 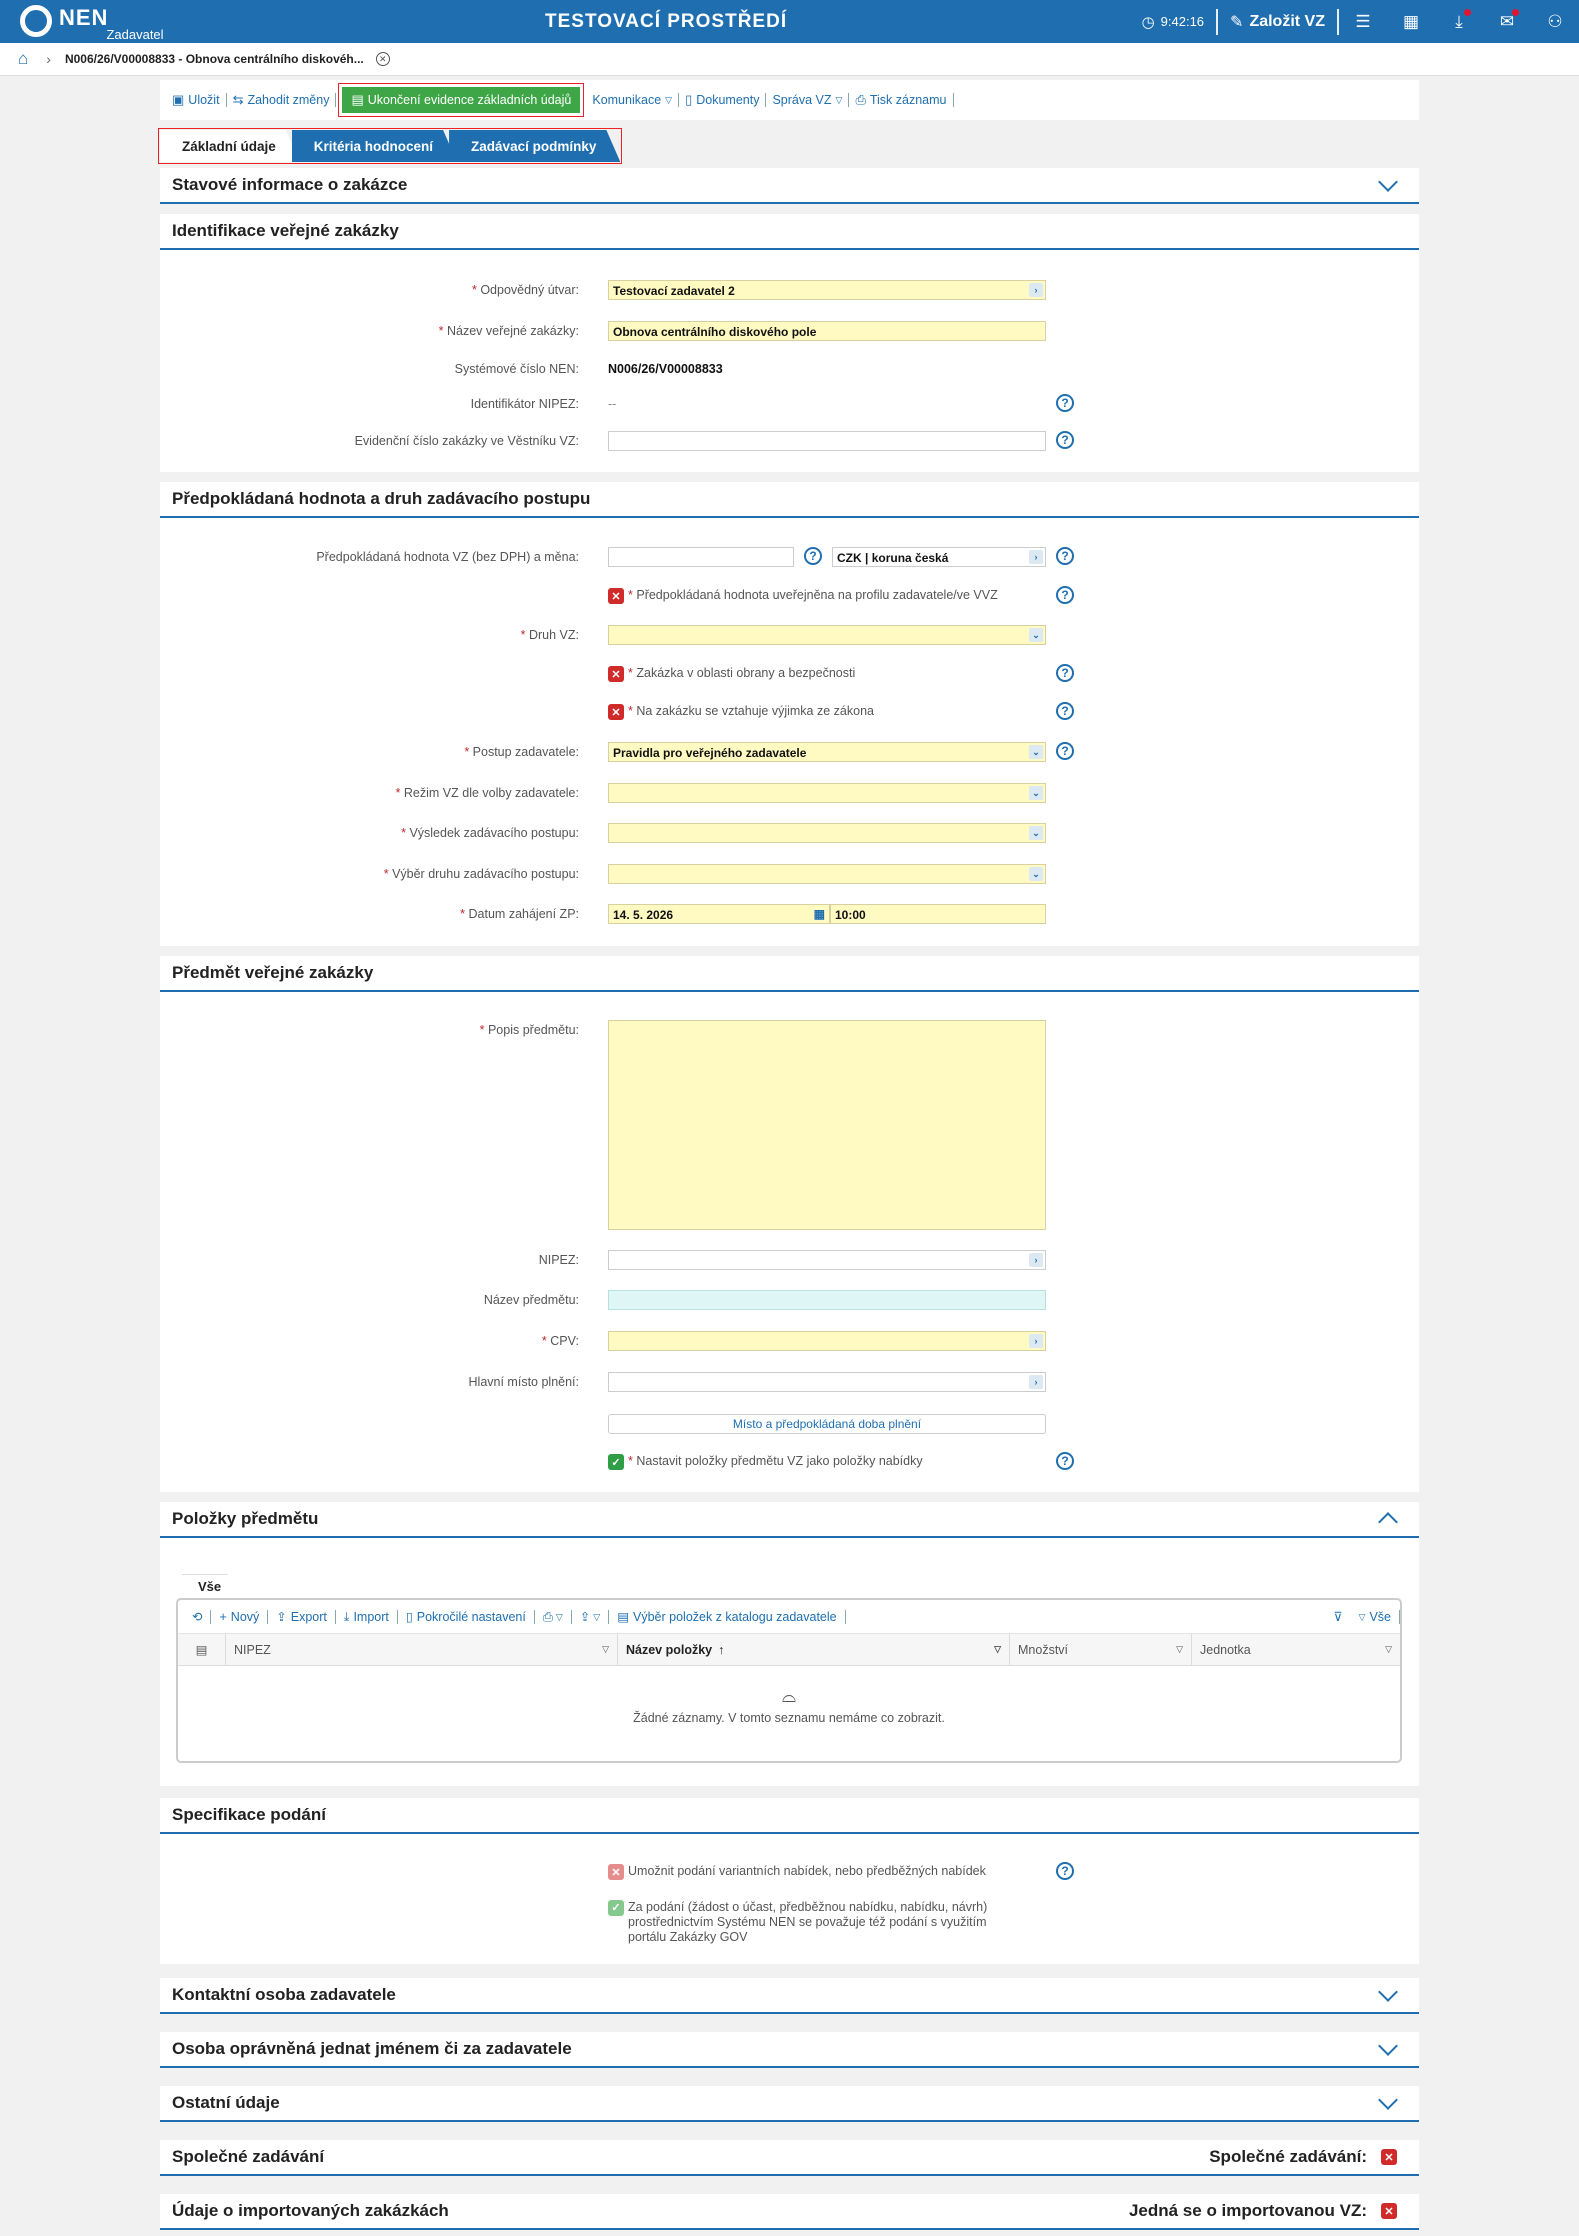 I want to click on regime-select: ⌄, so click(x=827, y=793).